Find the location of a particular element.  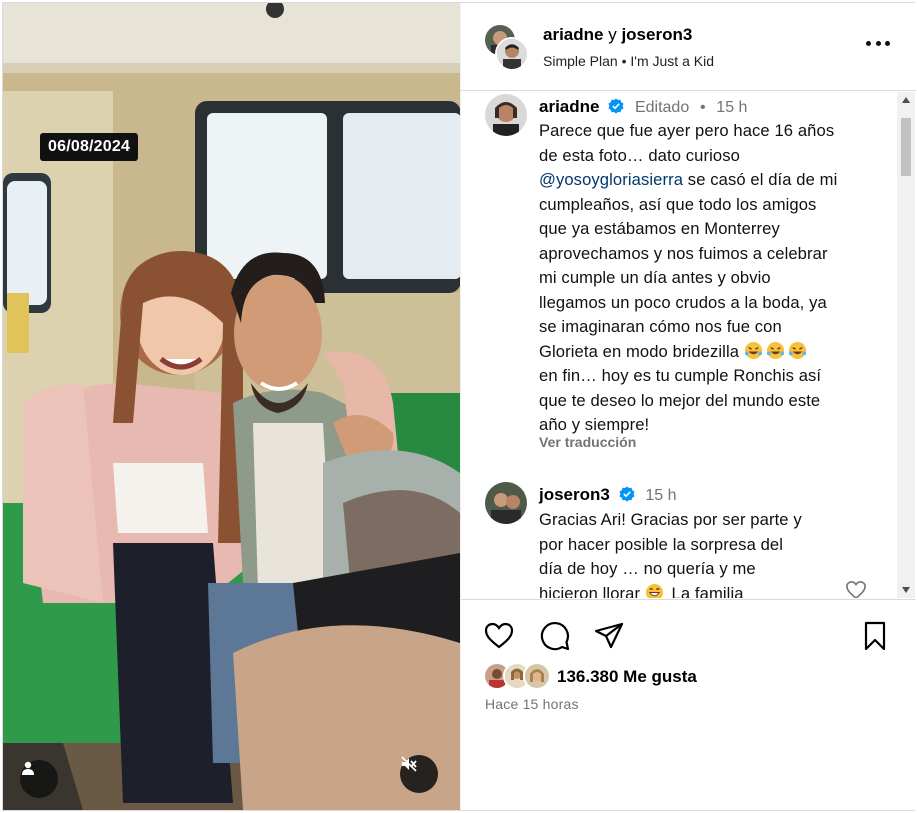

audio-artist: Simple Plan is located at coordinates (580, 61).